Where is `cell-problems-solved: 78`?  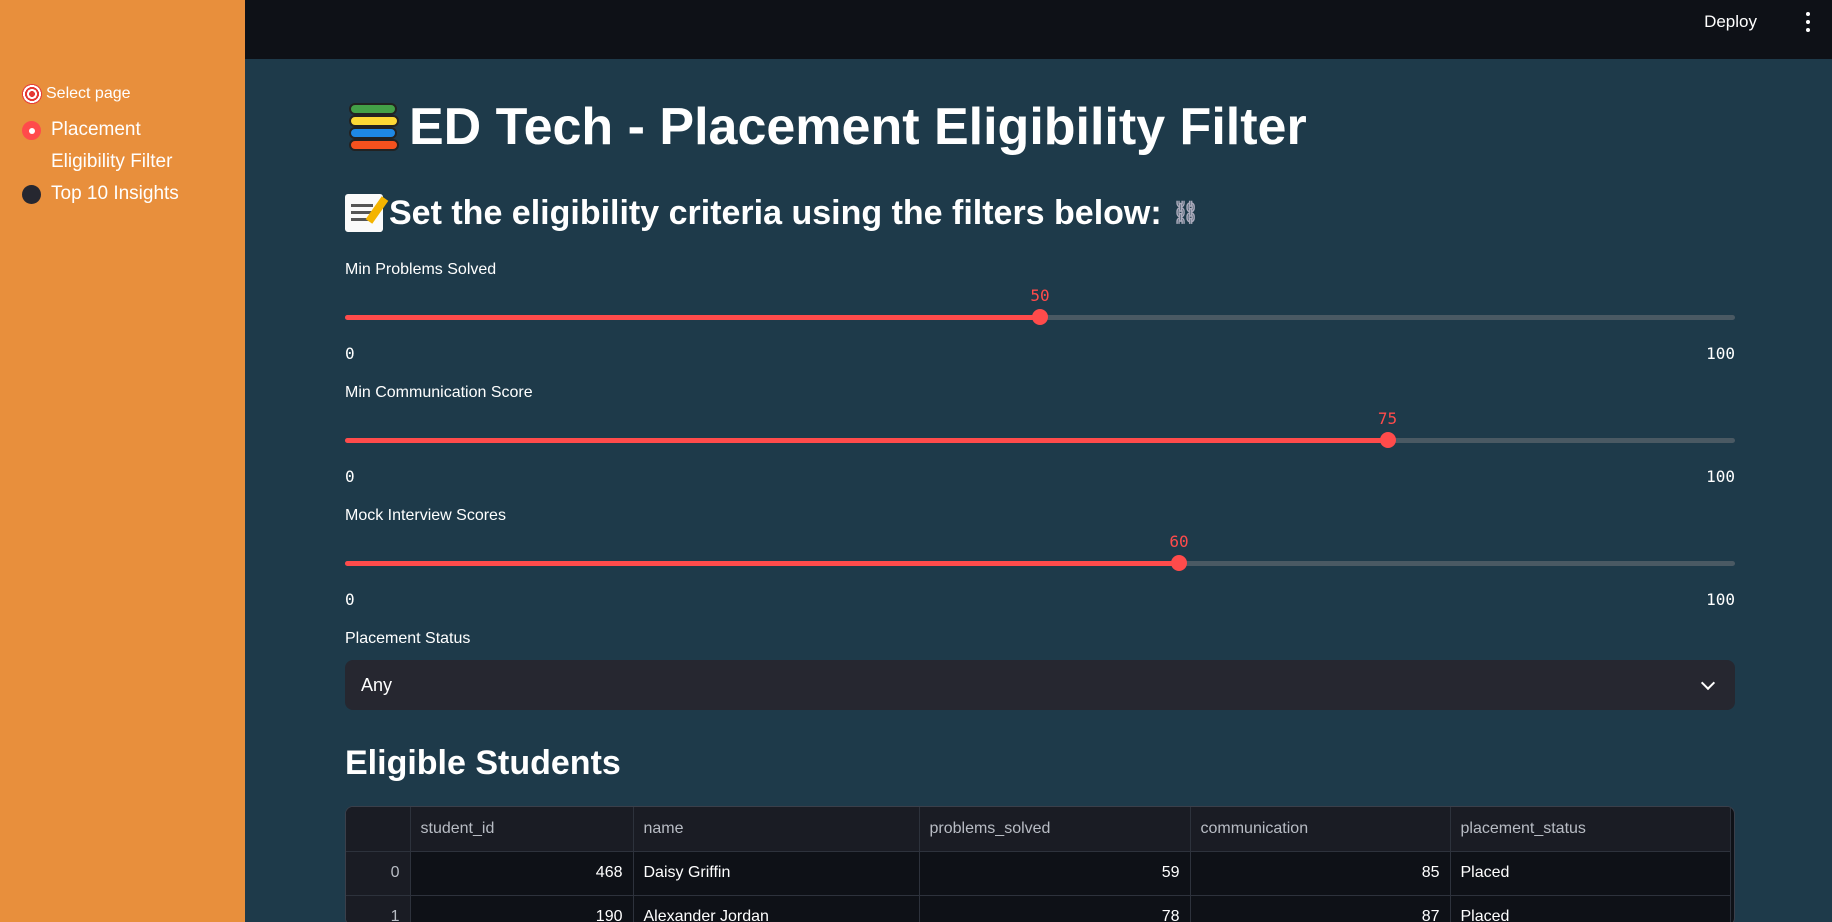 cell-problems-solved: 78 is located at coordinates (1055, 908).